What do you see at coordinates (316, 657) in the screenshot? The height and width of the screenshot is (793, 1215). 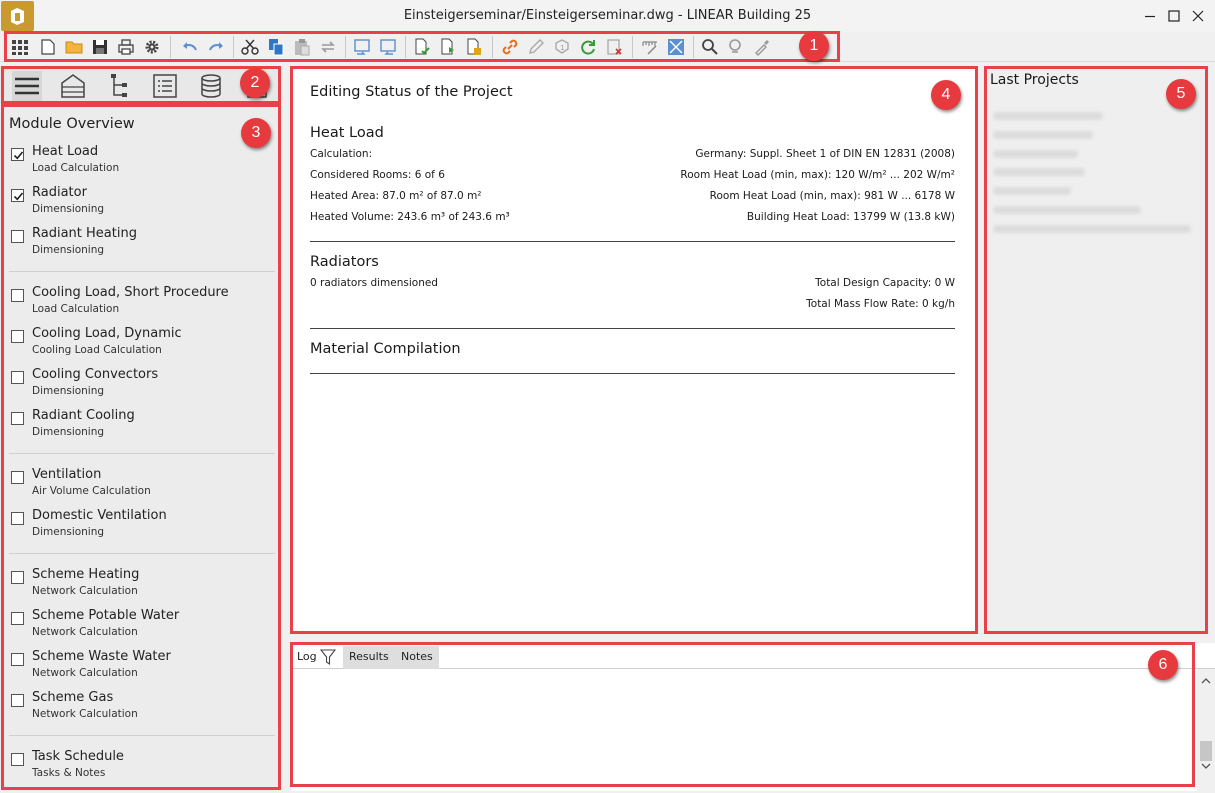 I see `tab-log: Log` at bounding box center [316, 657].